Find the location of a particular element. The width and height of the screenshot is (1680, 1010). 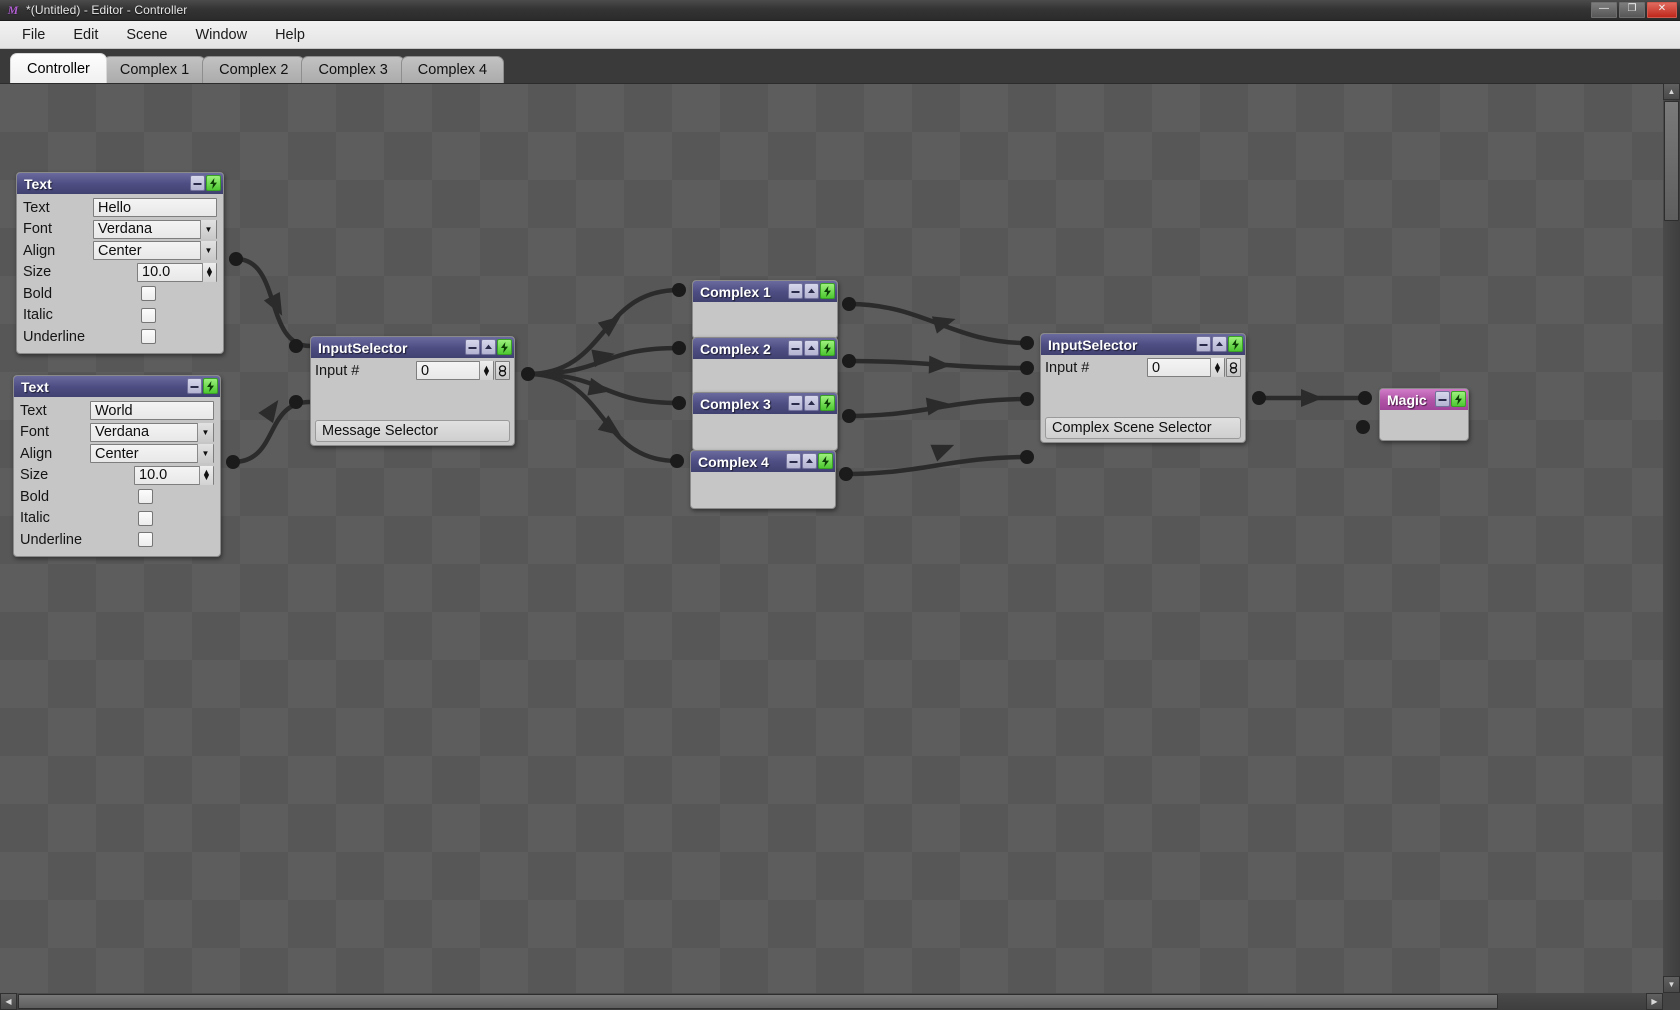

menu-item-window: Window is located at coordinates (222, 35).